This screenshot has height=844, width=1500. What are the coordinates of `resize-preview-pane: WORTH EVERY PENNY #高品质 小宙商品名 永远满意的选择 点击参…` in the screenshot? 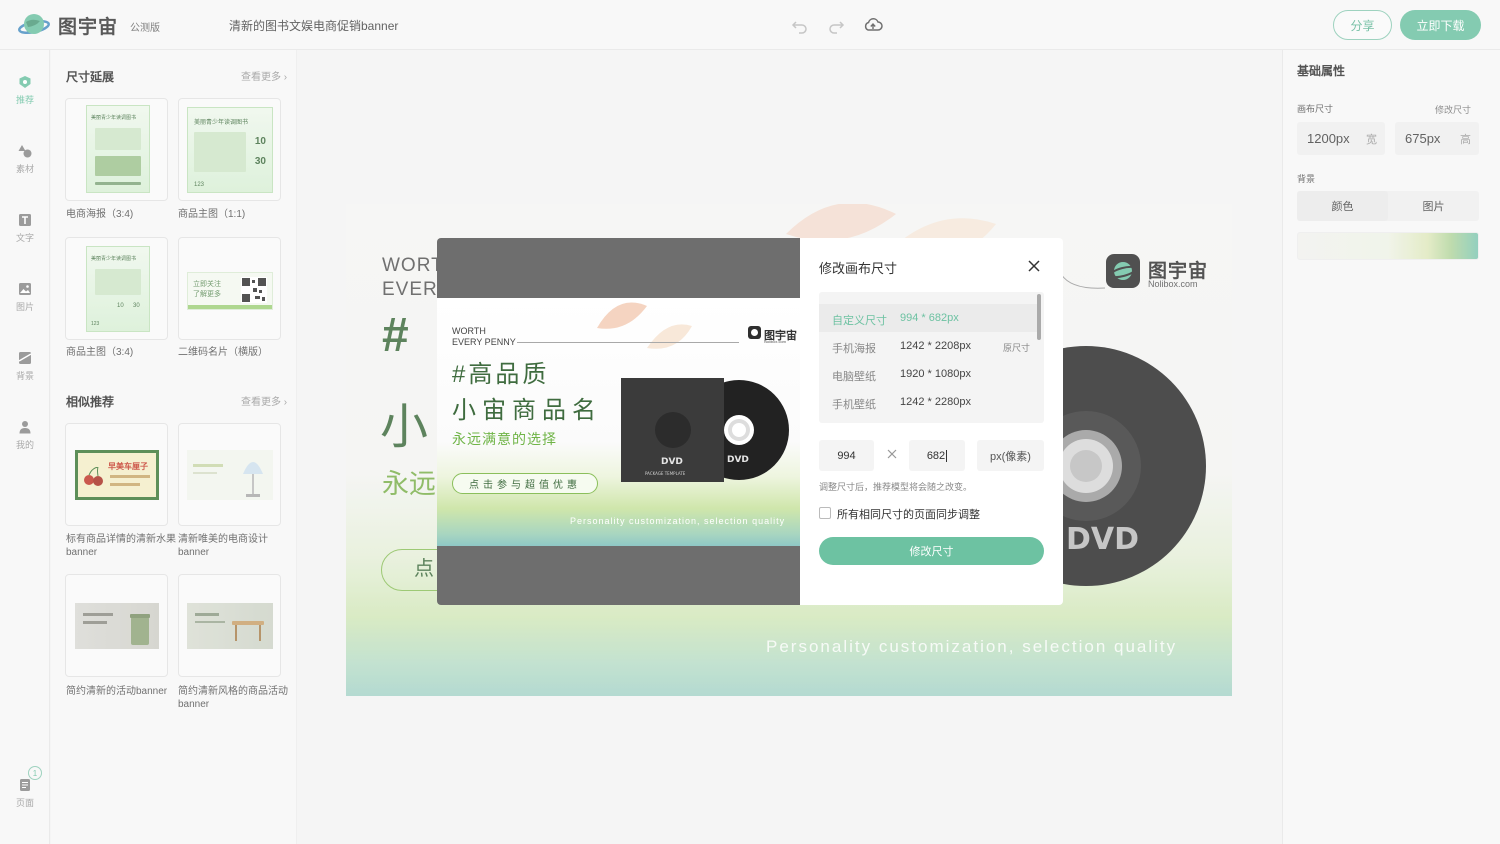 It's located at (618, 421).